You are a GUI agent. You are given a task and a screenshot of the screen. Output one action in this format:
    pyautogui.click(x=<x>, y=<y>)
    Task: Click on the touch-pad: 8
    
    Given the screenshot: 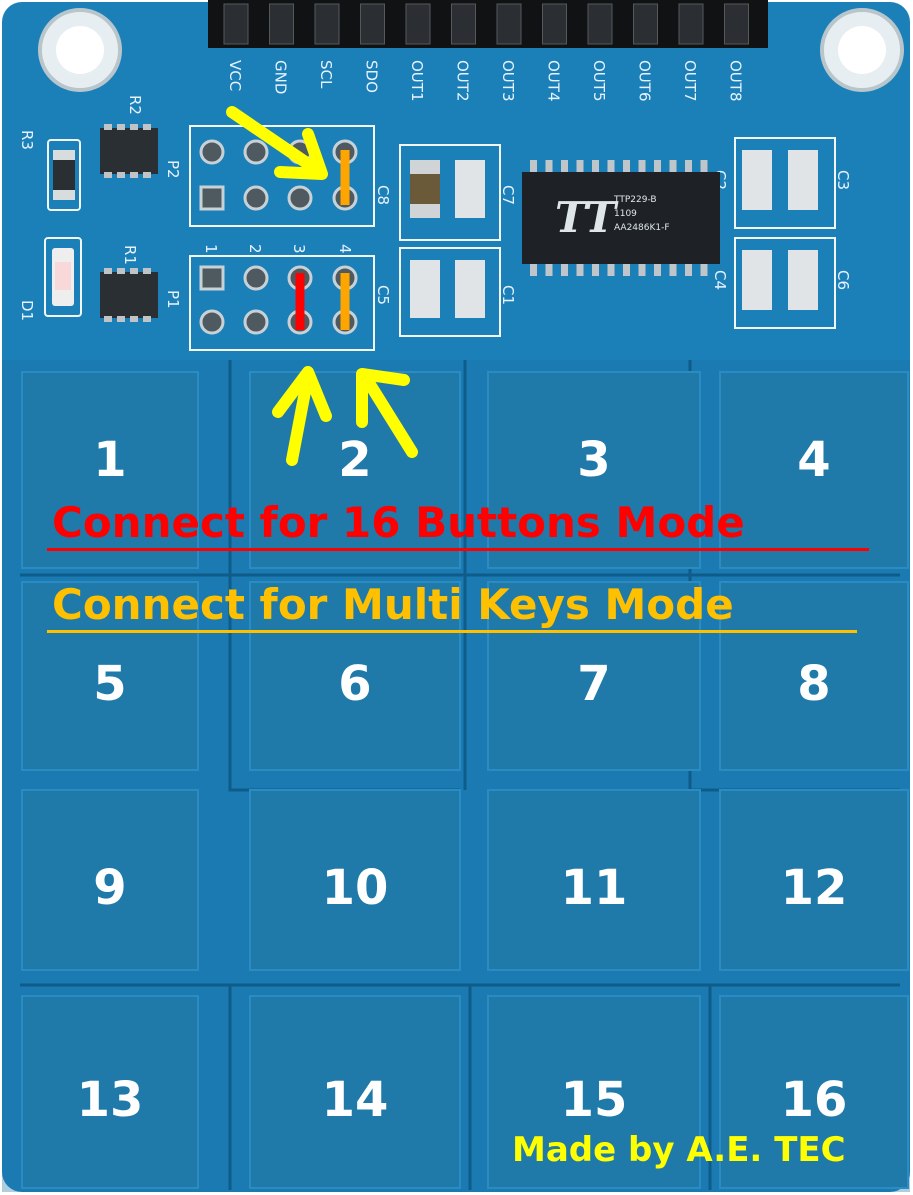 What is the action you would take?
    pyautogui.click(x=814, y=676)
    